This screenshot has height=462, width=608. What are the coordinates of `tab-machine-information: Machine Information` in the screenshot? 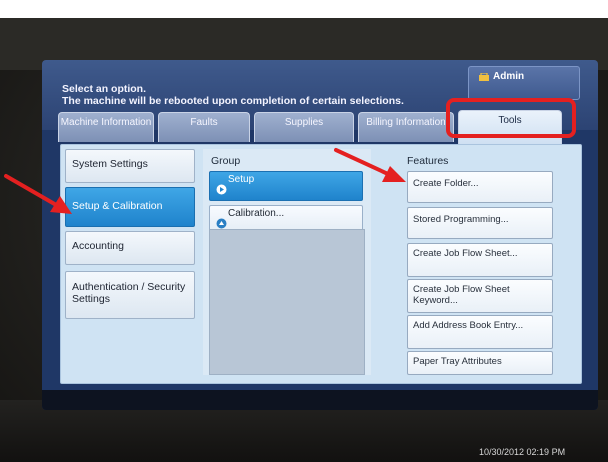 It's located at (106, 127).